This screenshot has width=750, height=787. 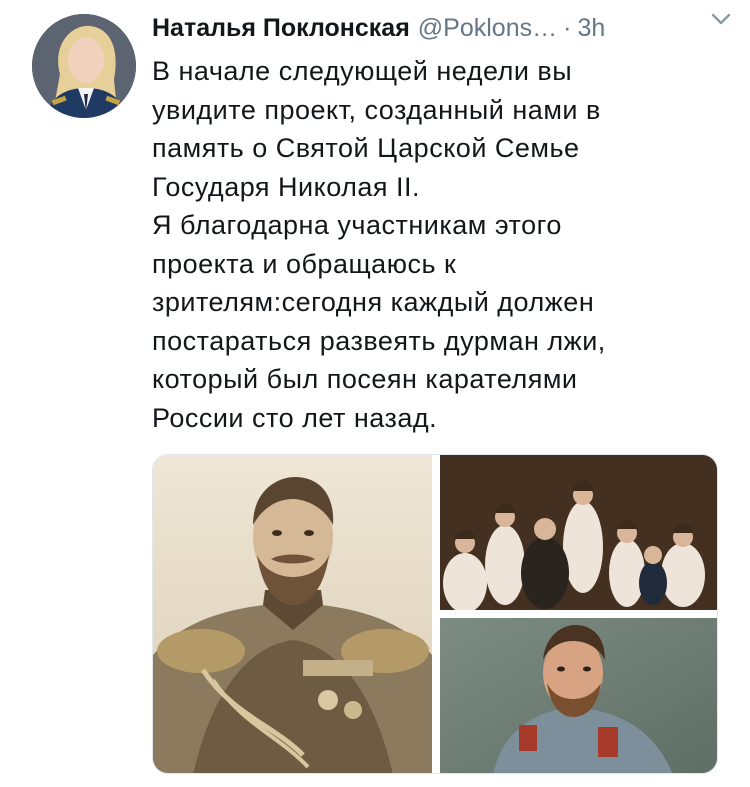 What do you see at coordinates (579, 696) in the screenshot?
I see `painting-photo` at bounding box center [579, 696].